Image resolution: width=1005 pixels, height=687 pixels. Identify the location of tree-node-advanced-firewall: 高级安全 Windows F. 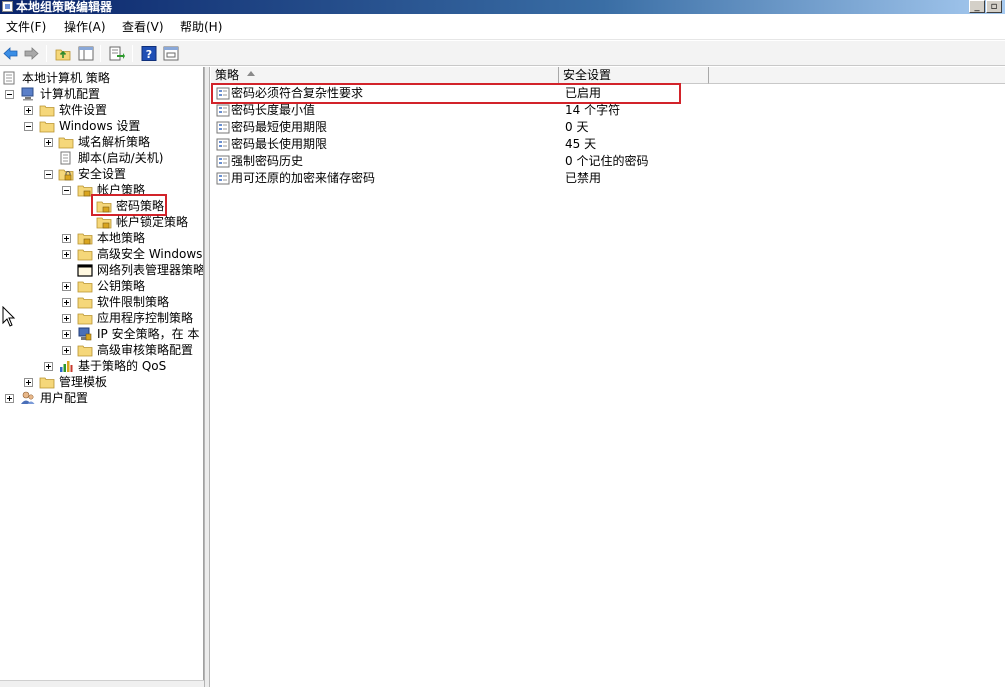
(101, 254).